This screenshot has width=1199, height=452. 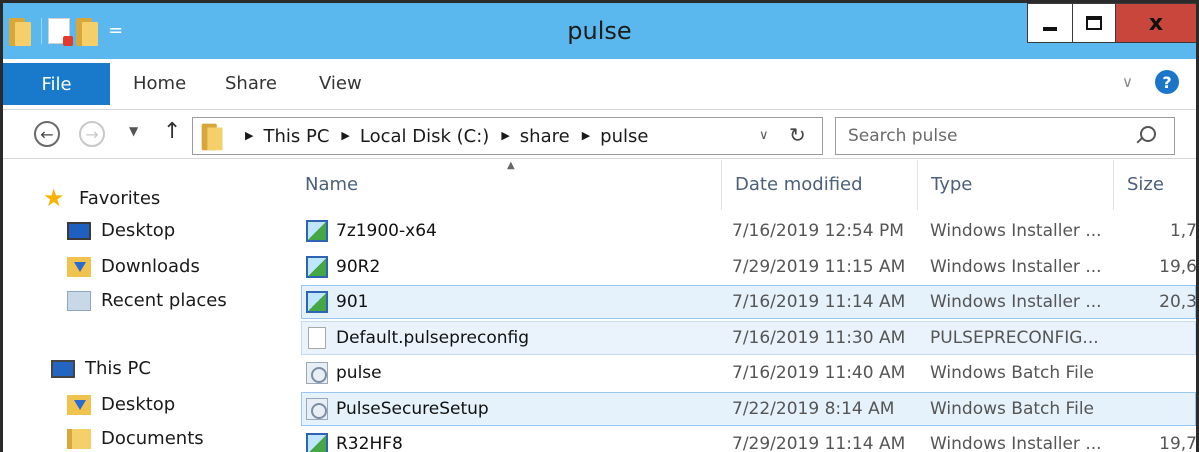 I want to click on nav-item-desktop: Desktop, so click(x=121, y=230).